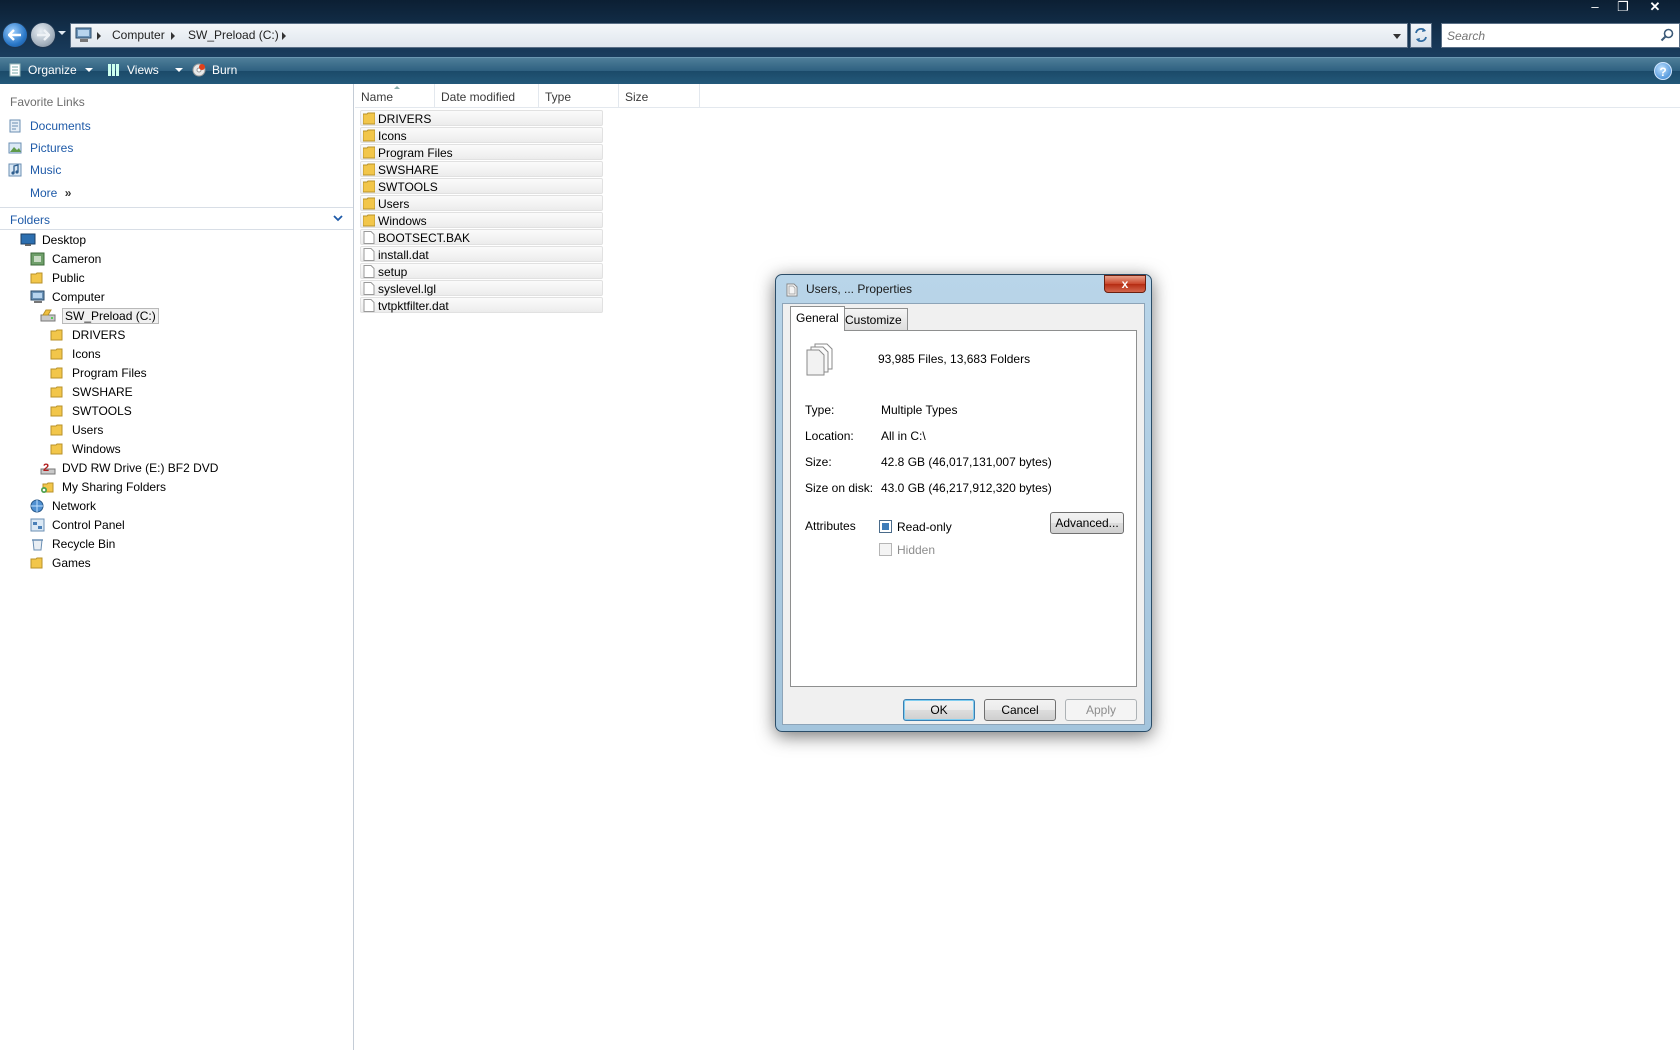 Image resolution: width=1680 pixels, height=1050 pixels. What do you see at coordinates (64, 240) in the screenshot?
I see `tree-item-label: Desktop` at bounding box center [64, 240].